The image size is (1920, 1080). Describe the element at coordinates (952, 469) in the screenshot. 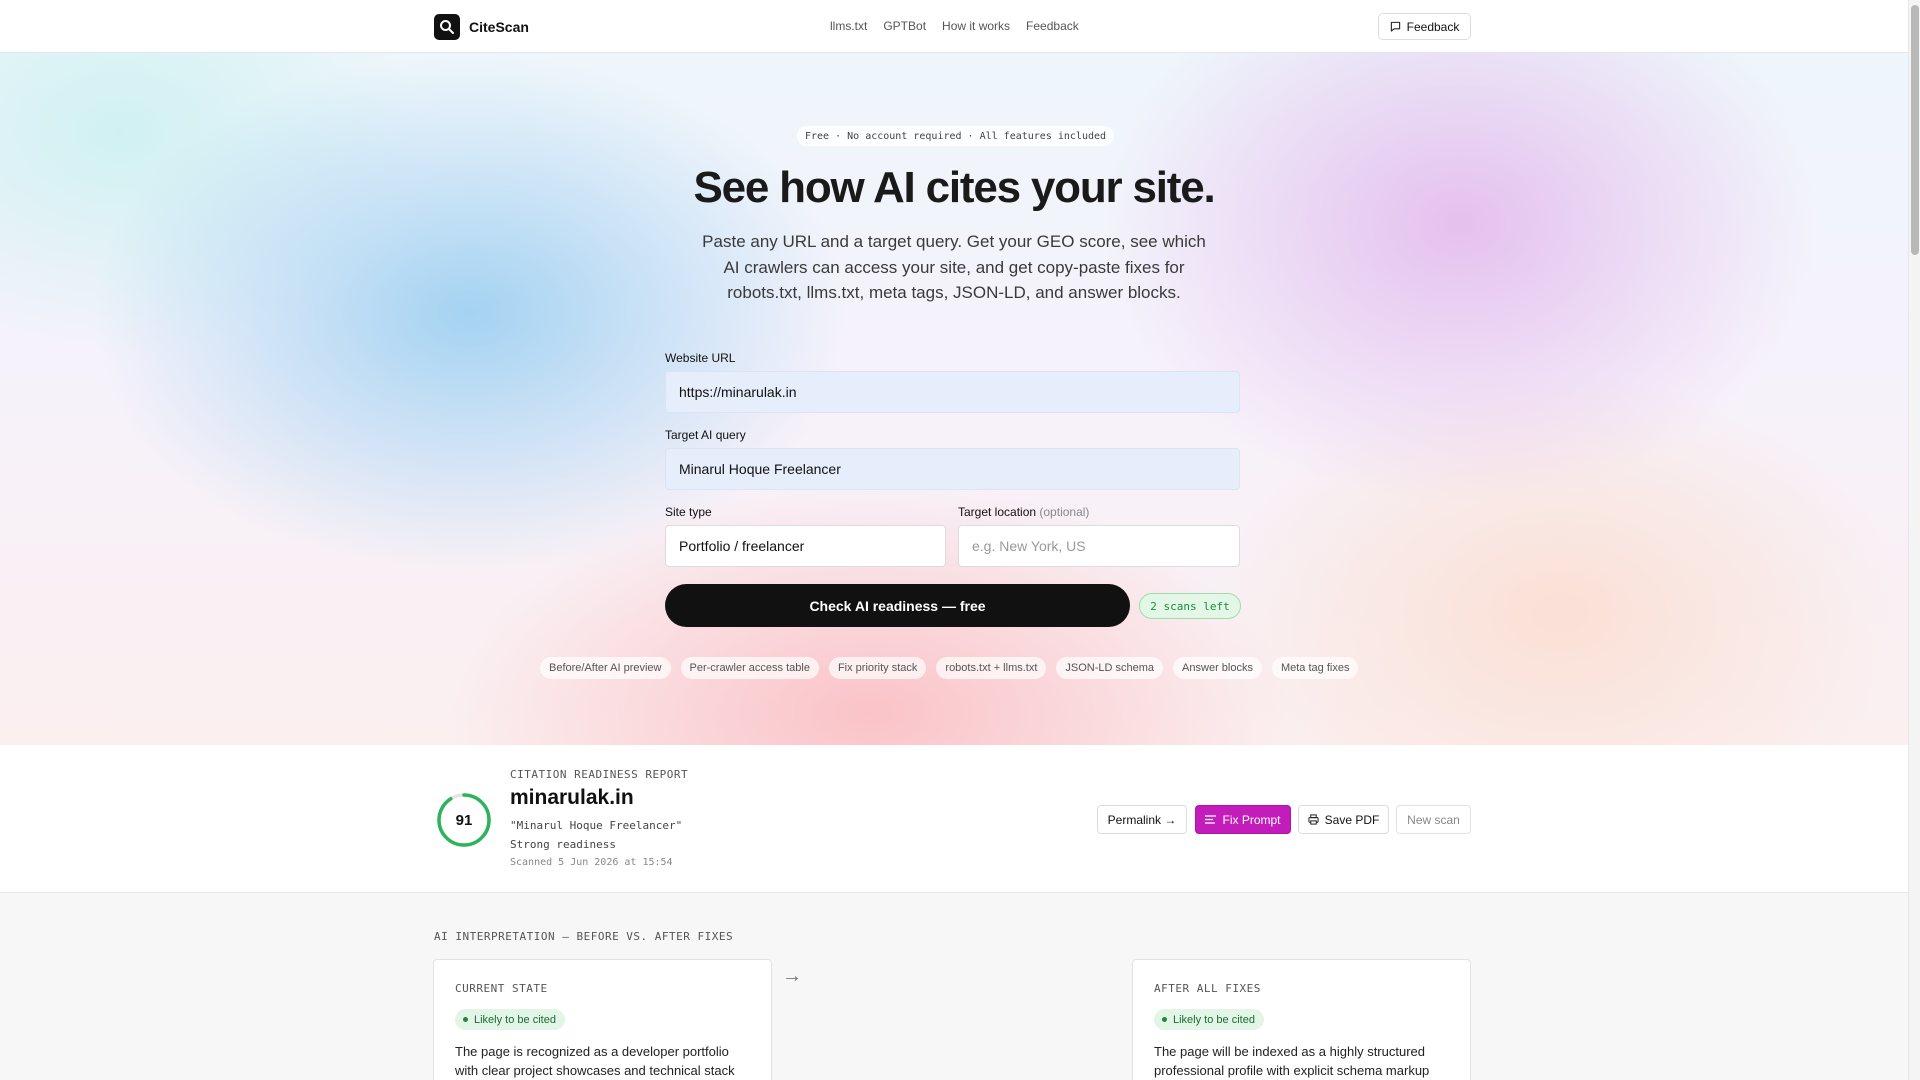

I see `query-input: Minarul Hoque Freelancer` at that location.